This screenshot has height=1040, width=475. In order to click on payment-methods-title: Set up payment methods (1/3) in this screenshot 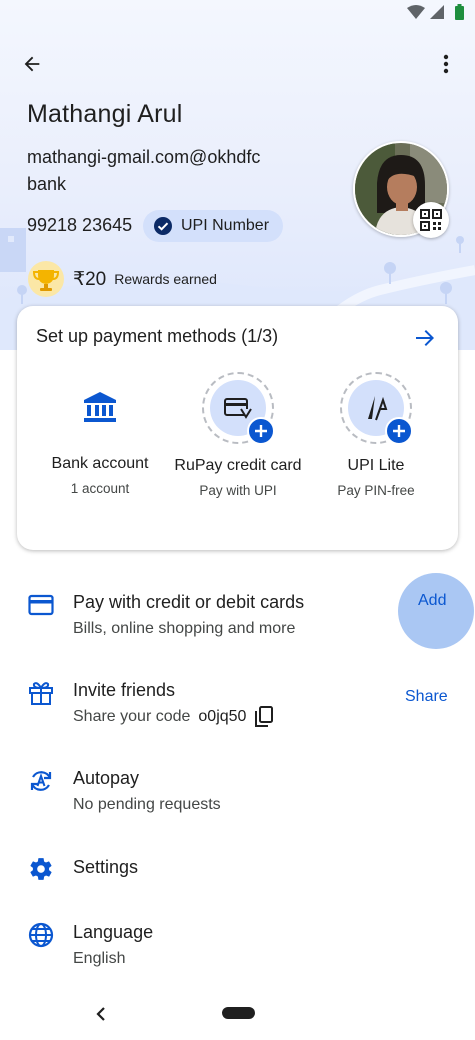, I will do `click(157, 336)`.